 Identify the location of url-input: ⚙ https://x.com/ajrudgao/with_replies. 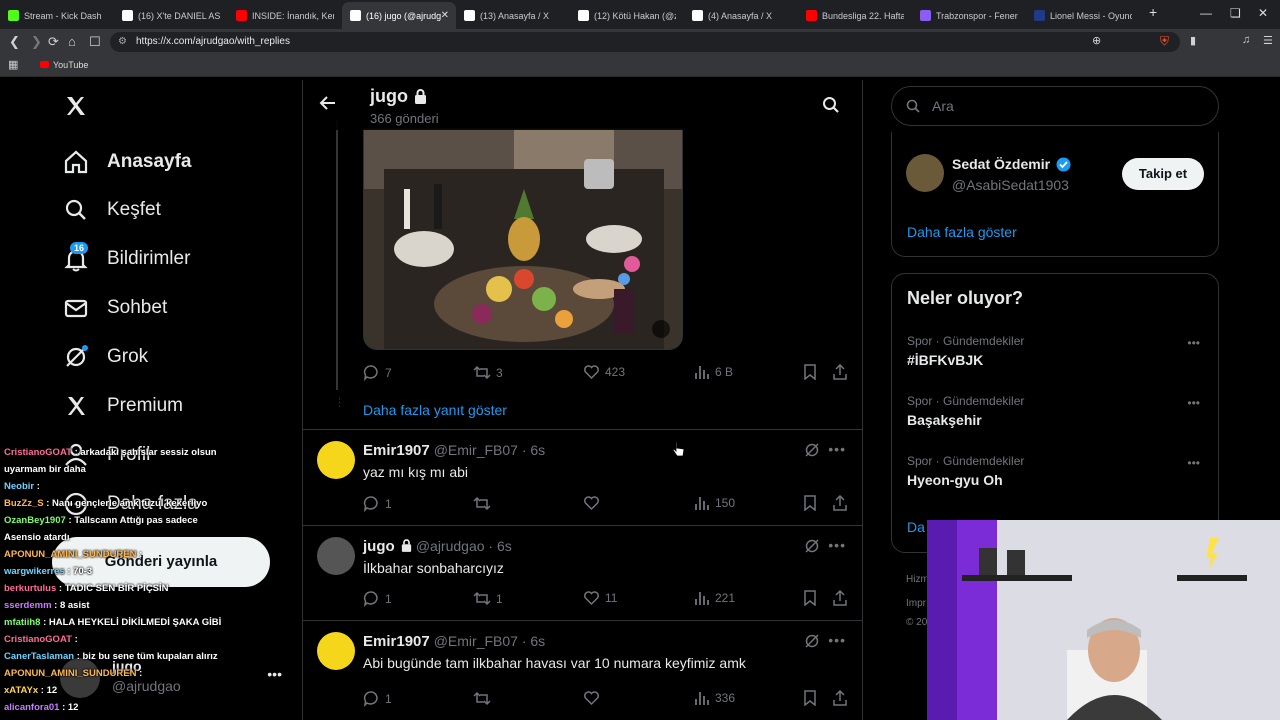
(645, 42).